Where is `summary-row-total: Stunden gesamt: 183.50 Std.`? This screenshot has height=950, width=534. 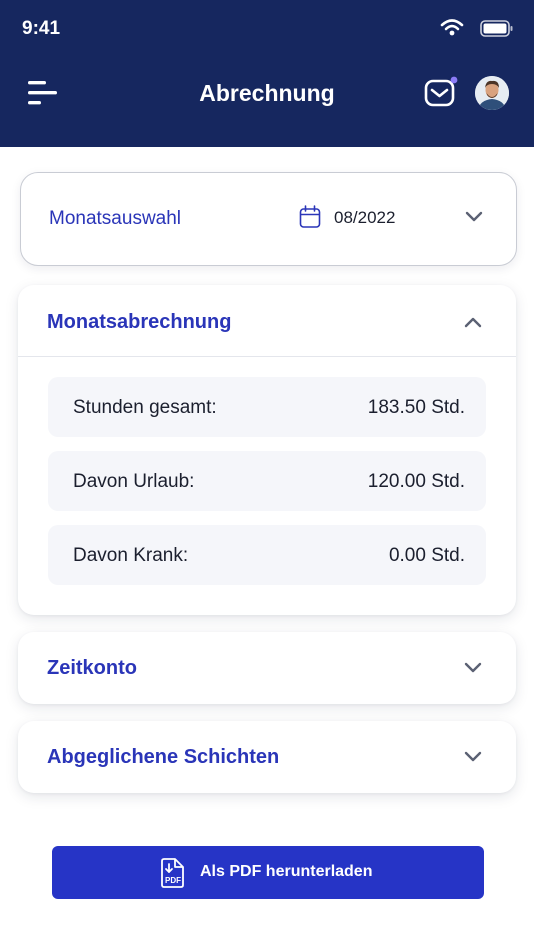 summary-row-total: Stunden gesamt: 183.50 Std. is located at coordinates (267, 407).